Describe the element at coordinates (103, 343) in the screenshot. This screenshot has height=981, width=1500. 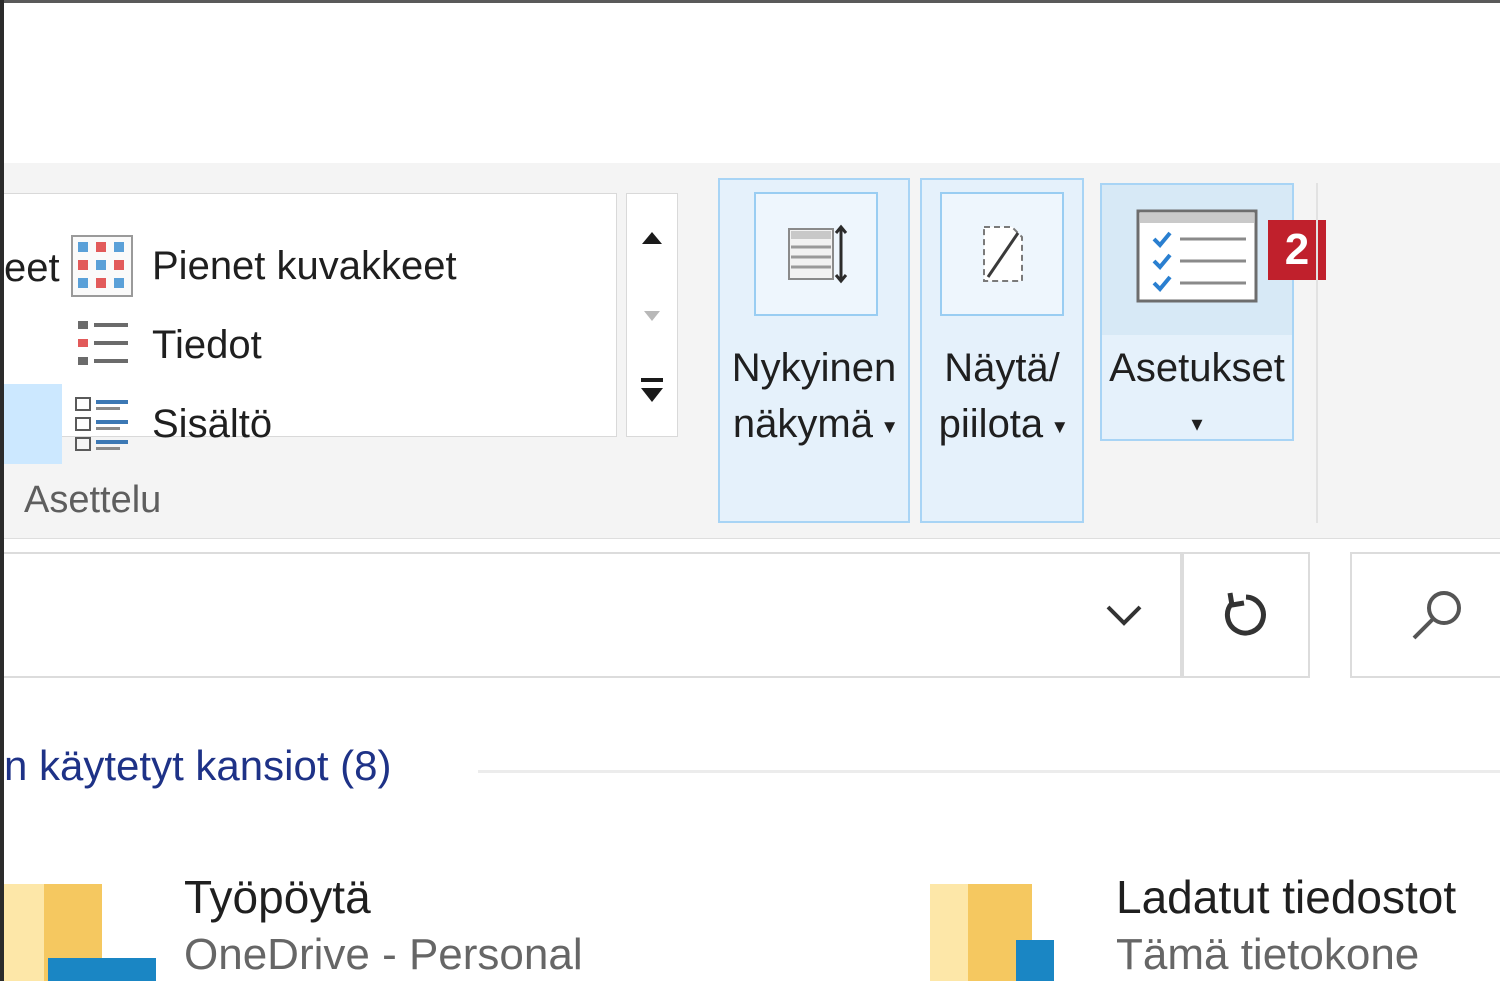
I see `details-icon` at that location.